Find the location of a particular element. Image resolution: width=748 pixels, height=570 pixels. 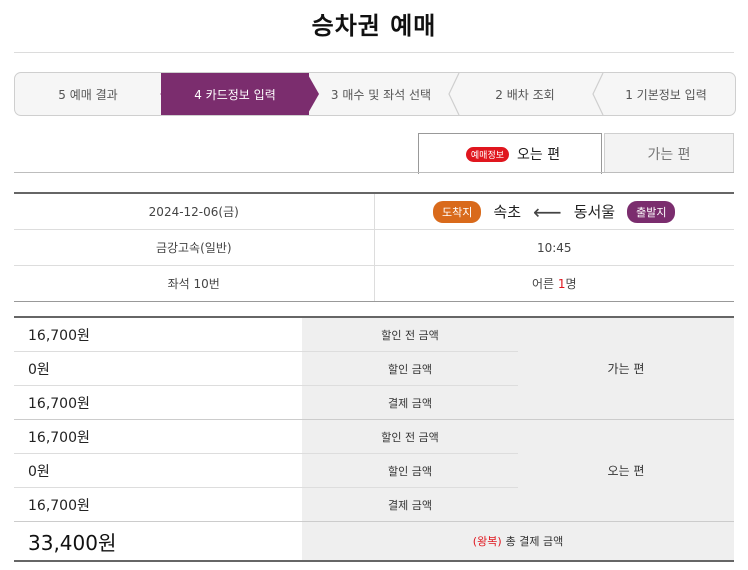

step-label: 3 매수 및 좌석 선택 is located at coordinates (381, 94).